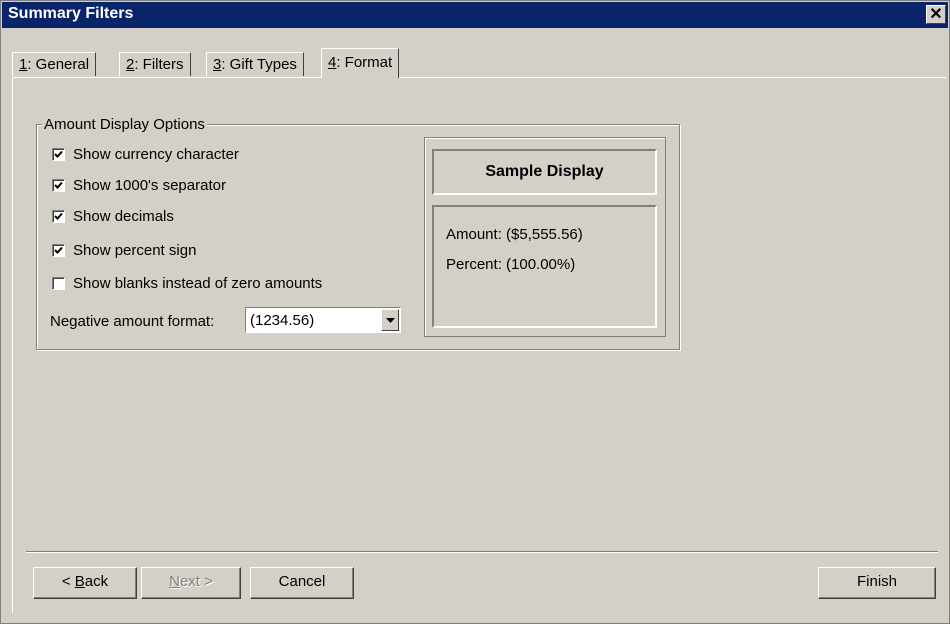  I want to click on dropdown-button, so click(390, 320).